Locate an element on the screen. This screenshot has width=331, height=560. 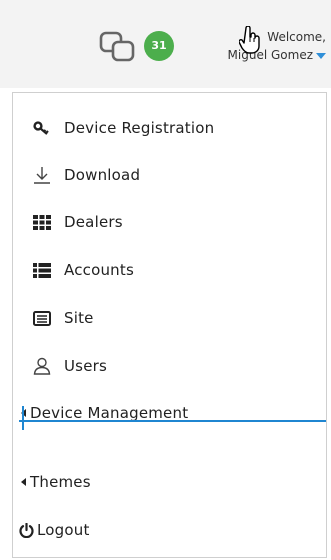
menu-item-label: Dealers is located at coordinates (93, 222).